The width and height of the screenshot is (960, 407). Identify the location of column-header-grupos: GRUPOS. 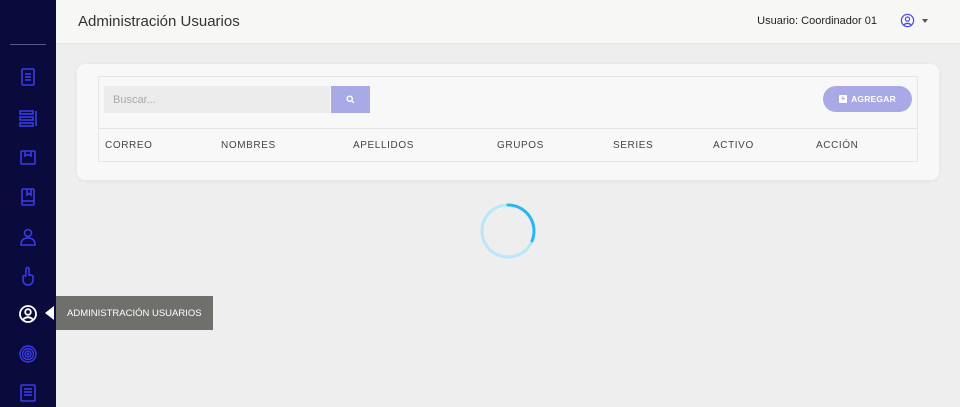
(520, 145).